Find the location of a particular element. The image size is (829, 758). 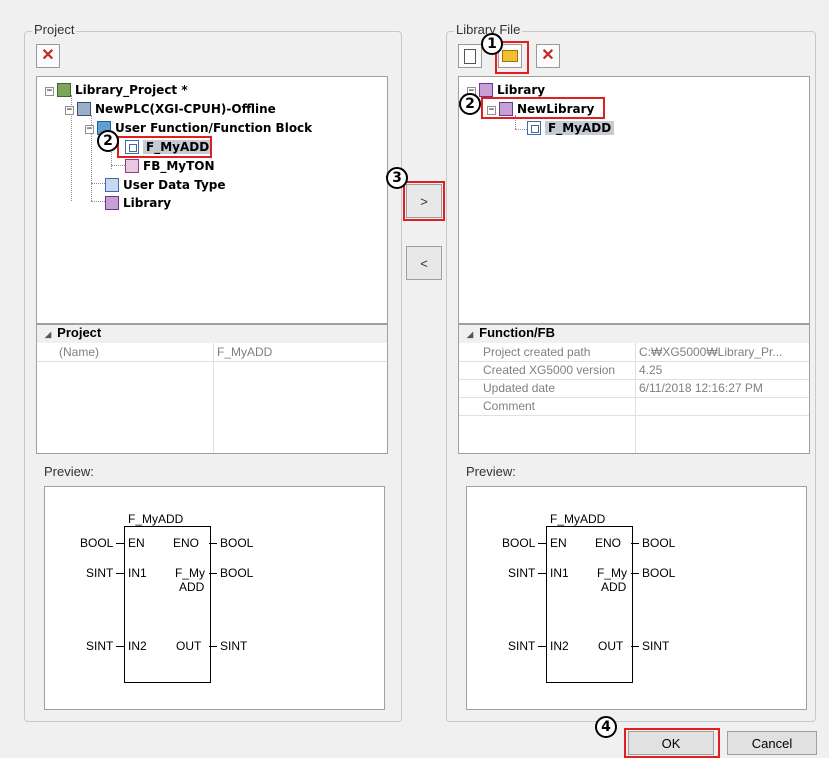

fb-mid-label: ADD is located at coordinates (614, 587).